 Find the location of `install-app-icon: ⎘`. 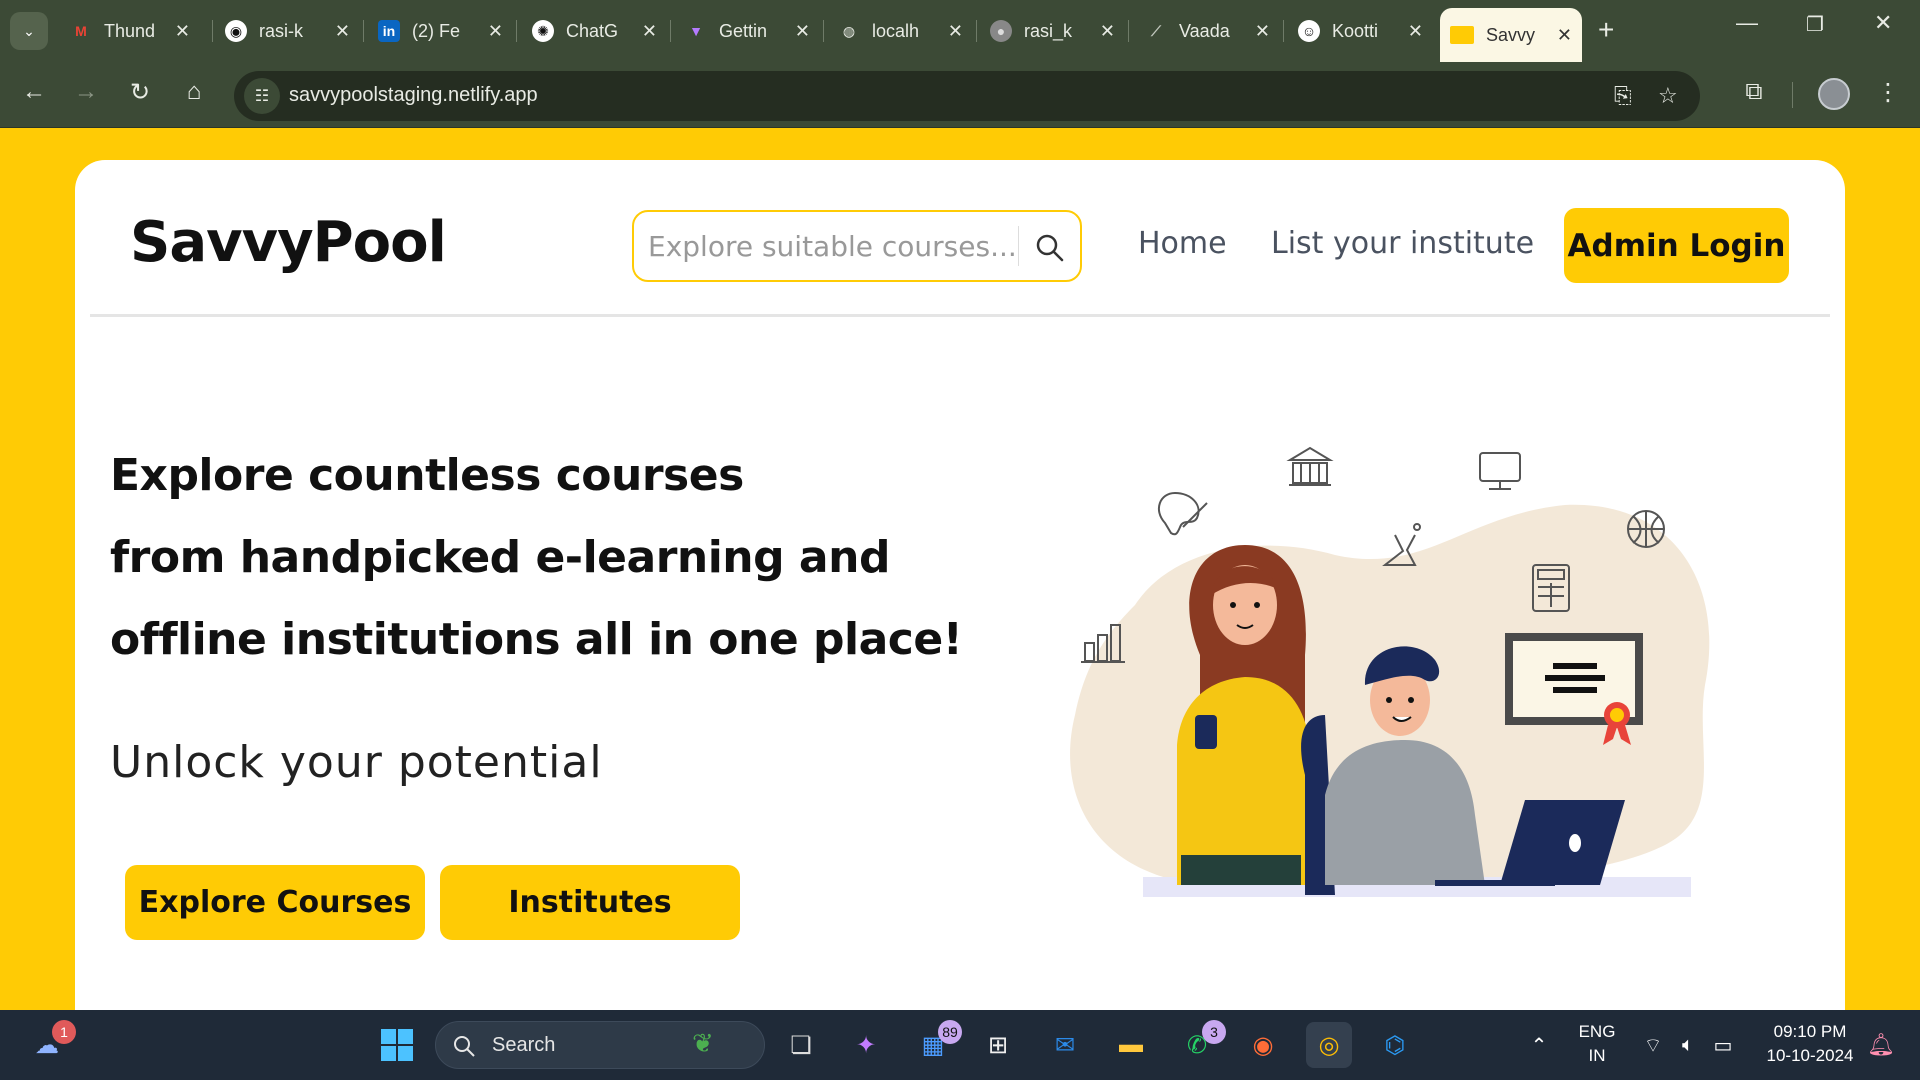

install-app-icon: ⎘ is located at coordinates (1623, 96).